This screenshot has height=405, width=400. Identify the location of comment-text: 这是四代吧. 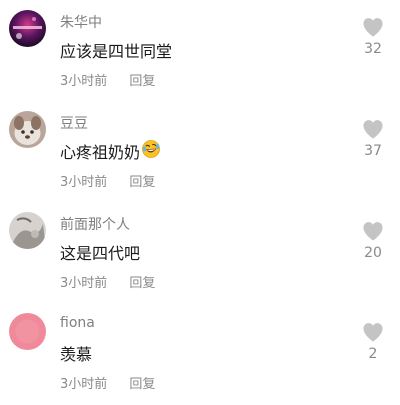
(100, 252).